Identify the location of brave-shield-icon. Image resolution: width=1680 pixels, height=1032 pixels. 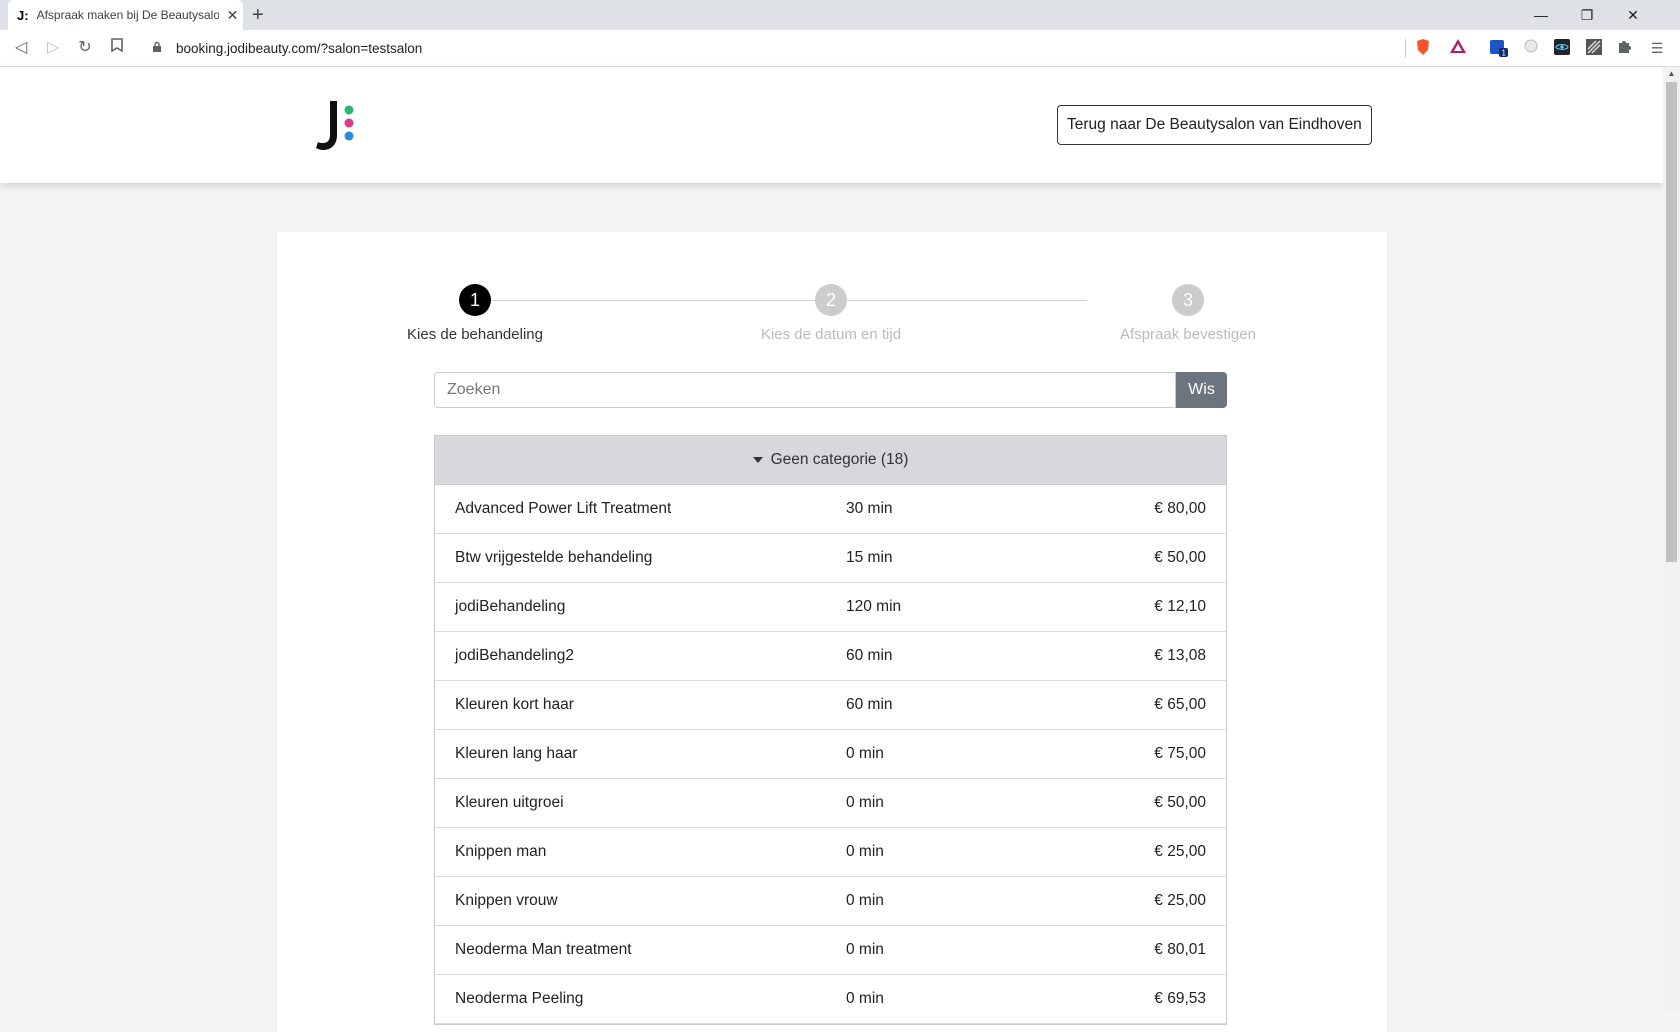
(1423, 48).